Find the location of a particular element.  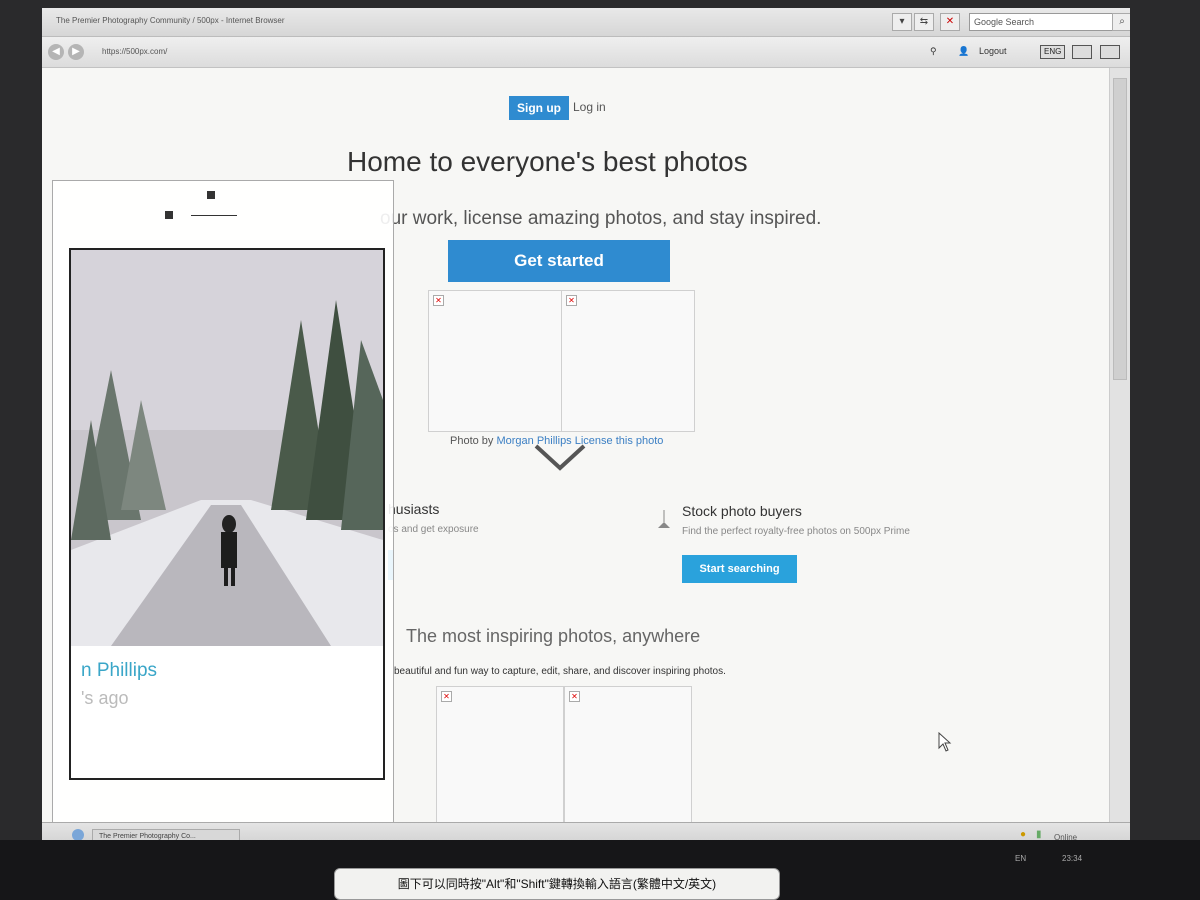

broken-image-1: ✕ is located at coordinates (495, 361).